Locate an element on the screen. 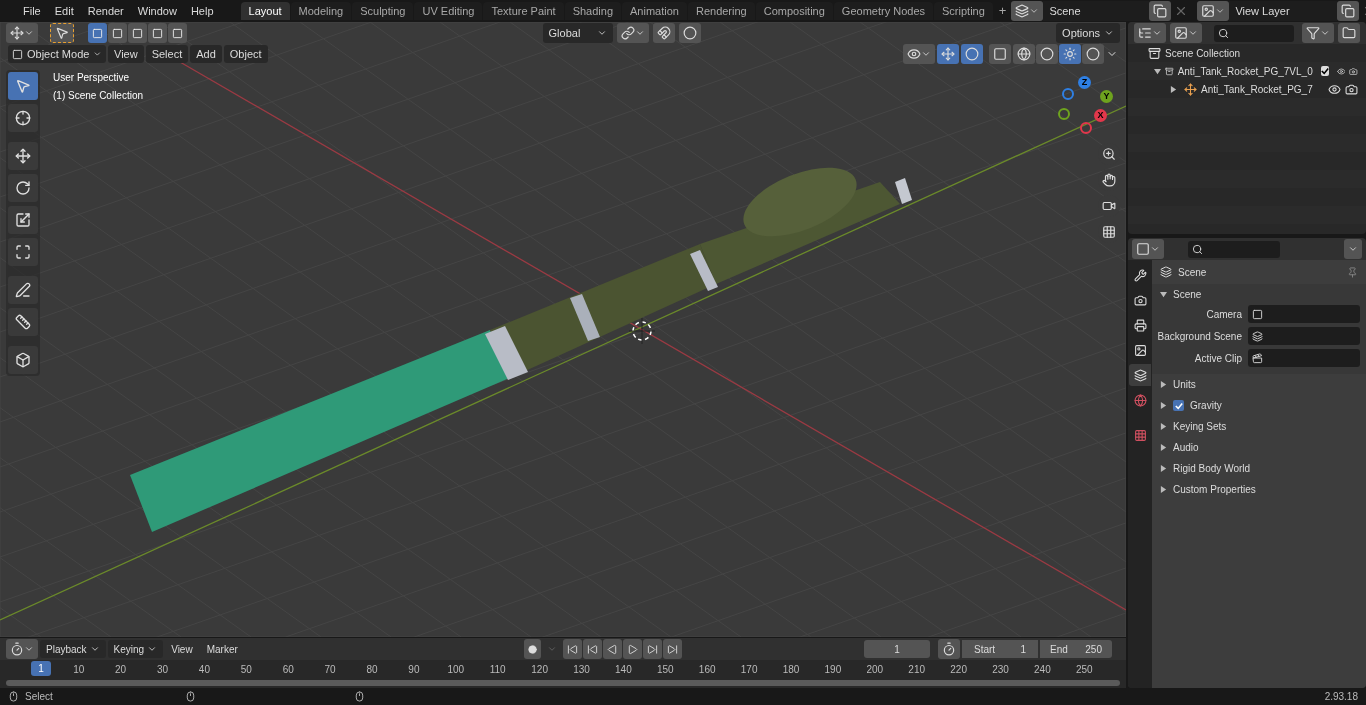 This screenshot has width=1366, height=705. menu-item: Help is located at coordinates (202, 11).